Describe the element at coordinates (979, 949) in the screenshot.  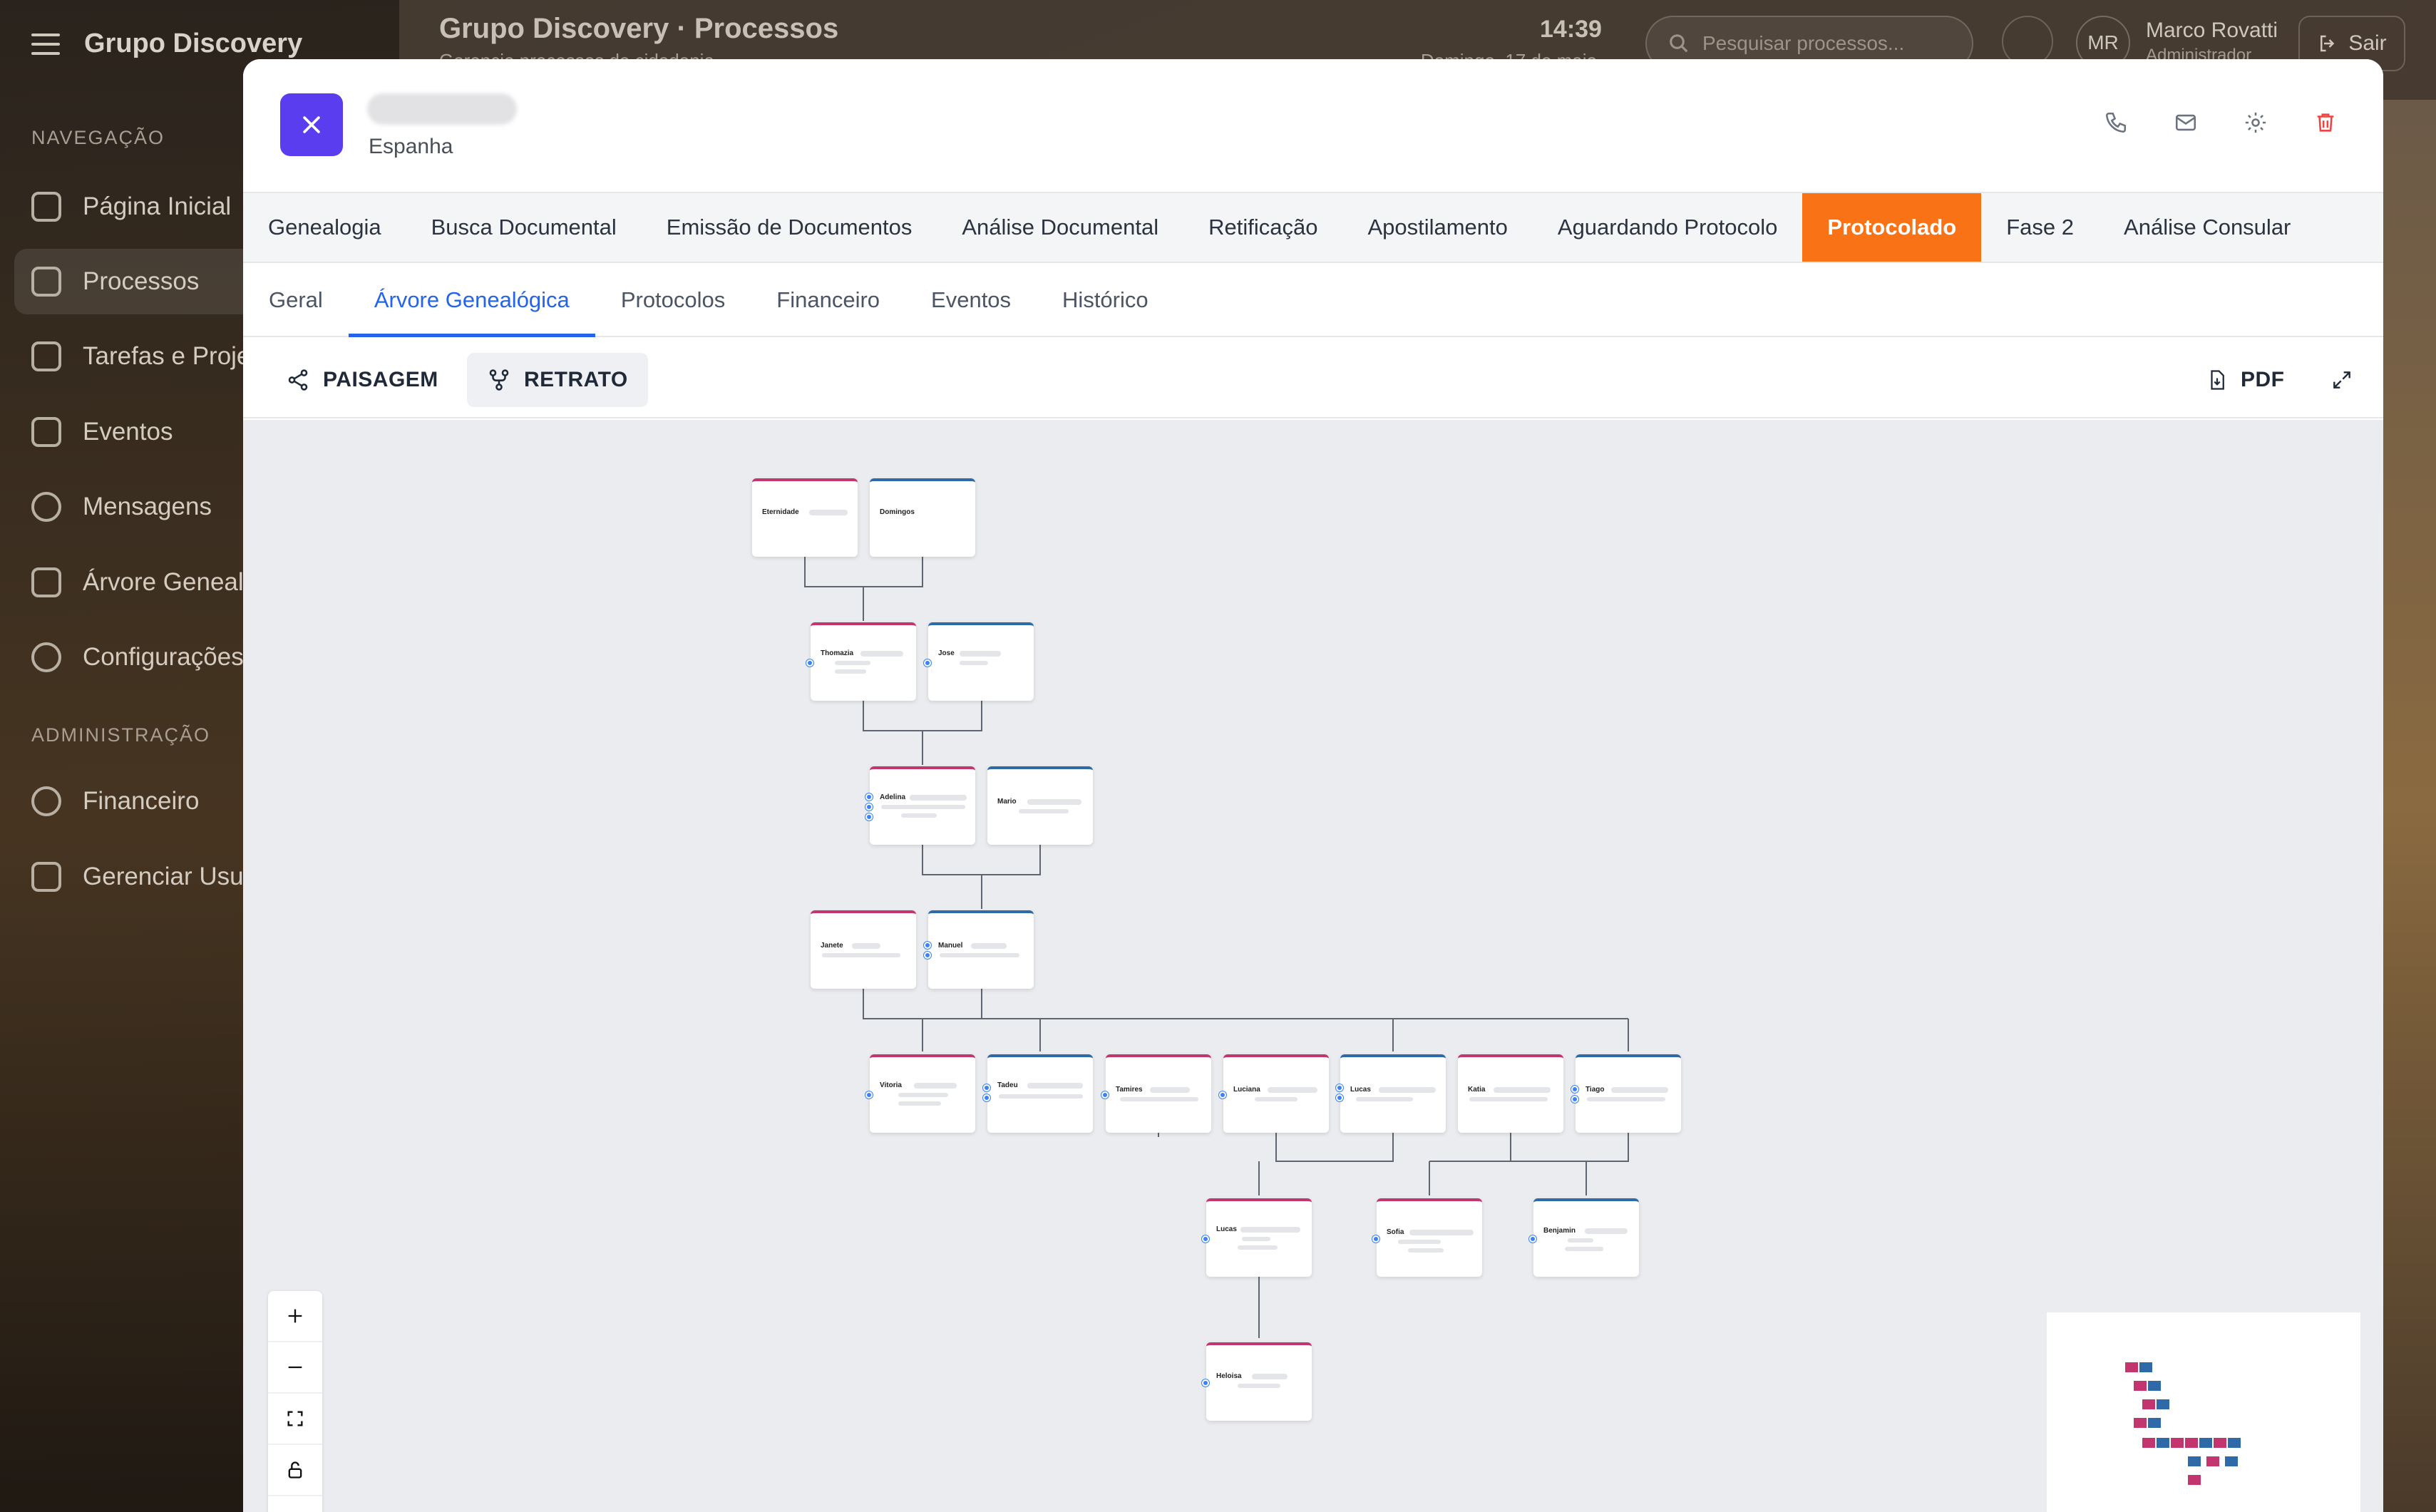
I see `tree-node-manuel: Manuel` at that location.